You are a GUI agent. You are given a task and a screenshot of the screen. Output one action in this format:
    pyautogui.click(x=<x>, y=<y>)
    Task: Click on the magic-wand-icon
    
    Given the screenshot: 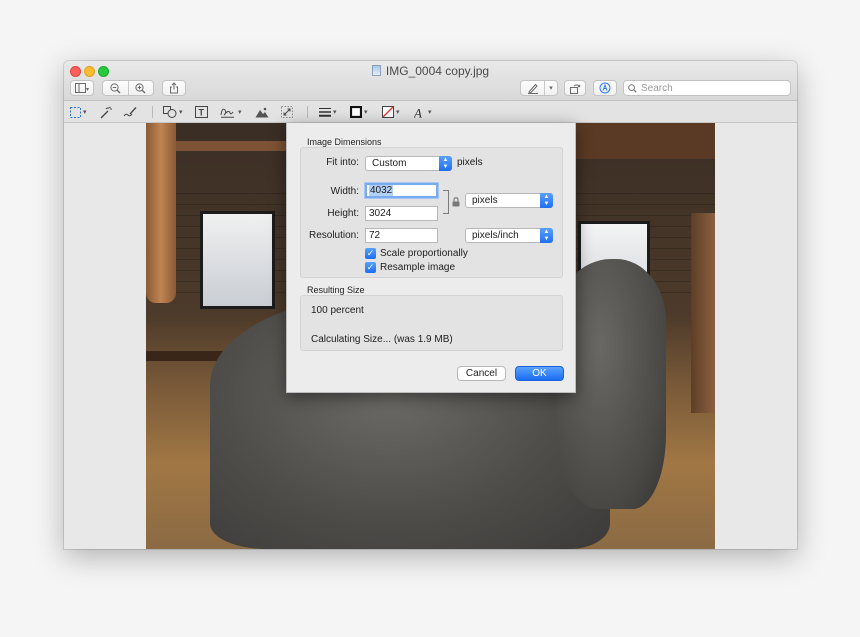 What is the action you would take?
    pyautogui.click(x=106, y=111)
    